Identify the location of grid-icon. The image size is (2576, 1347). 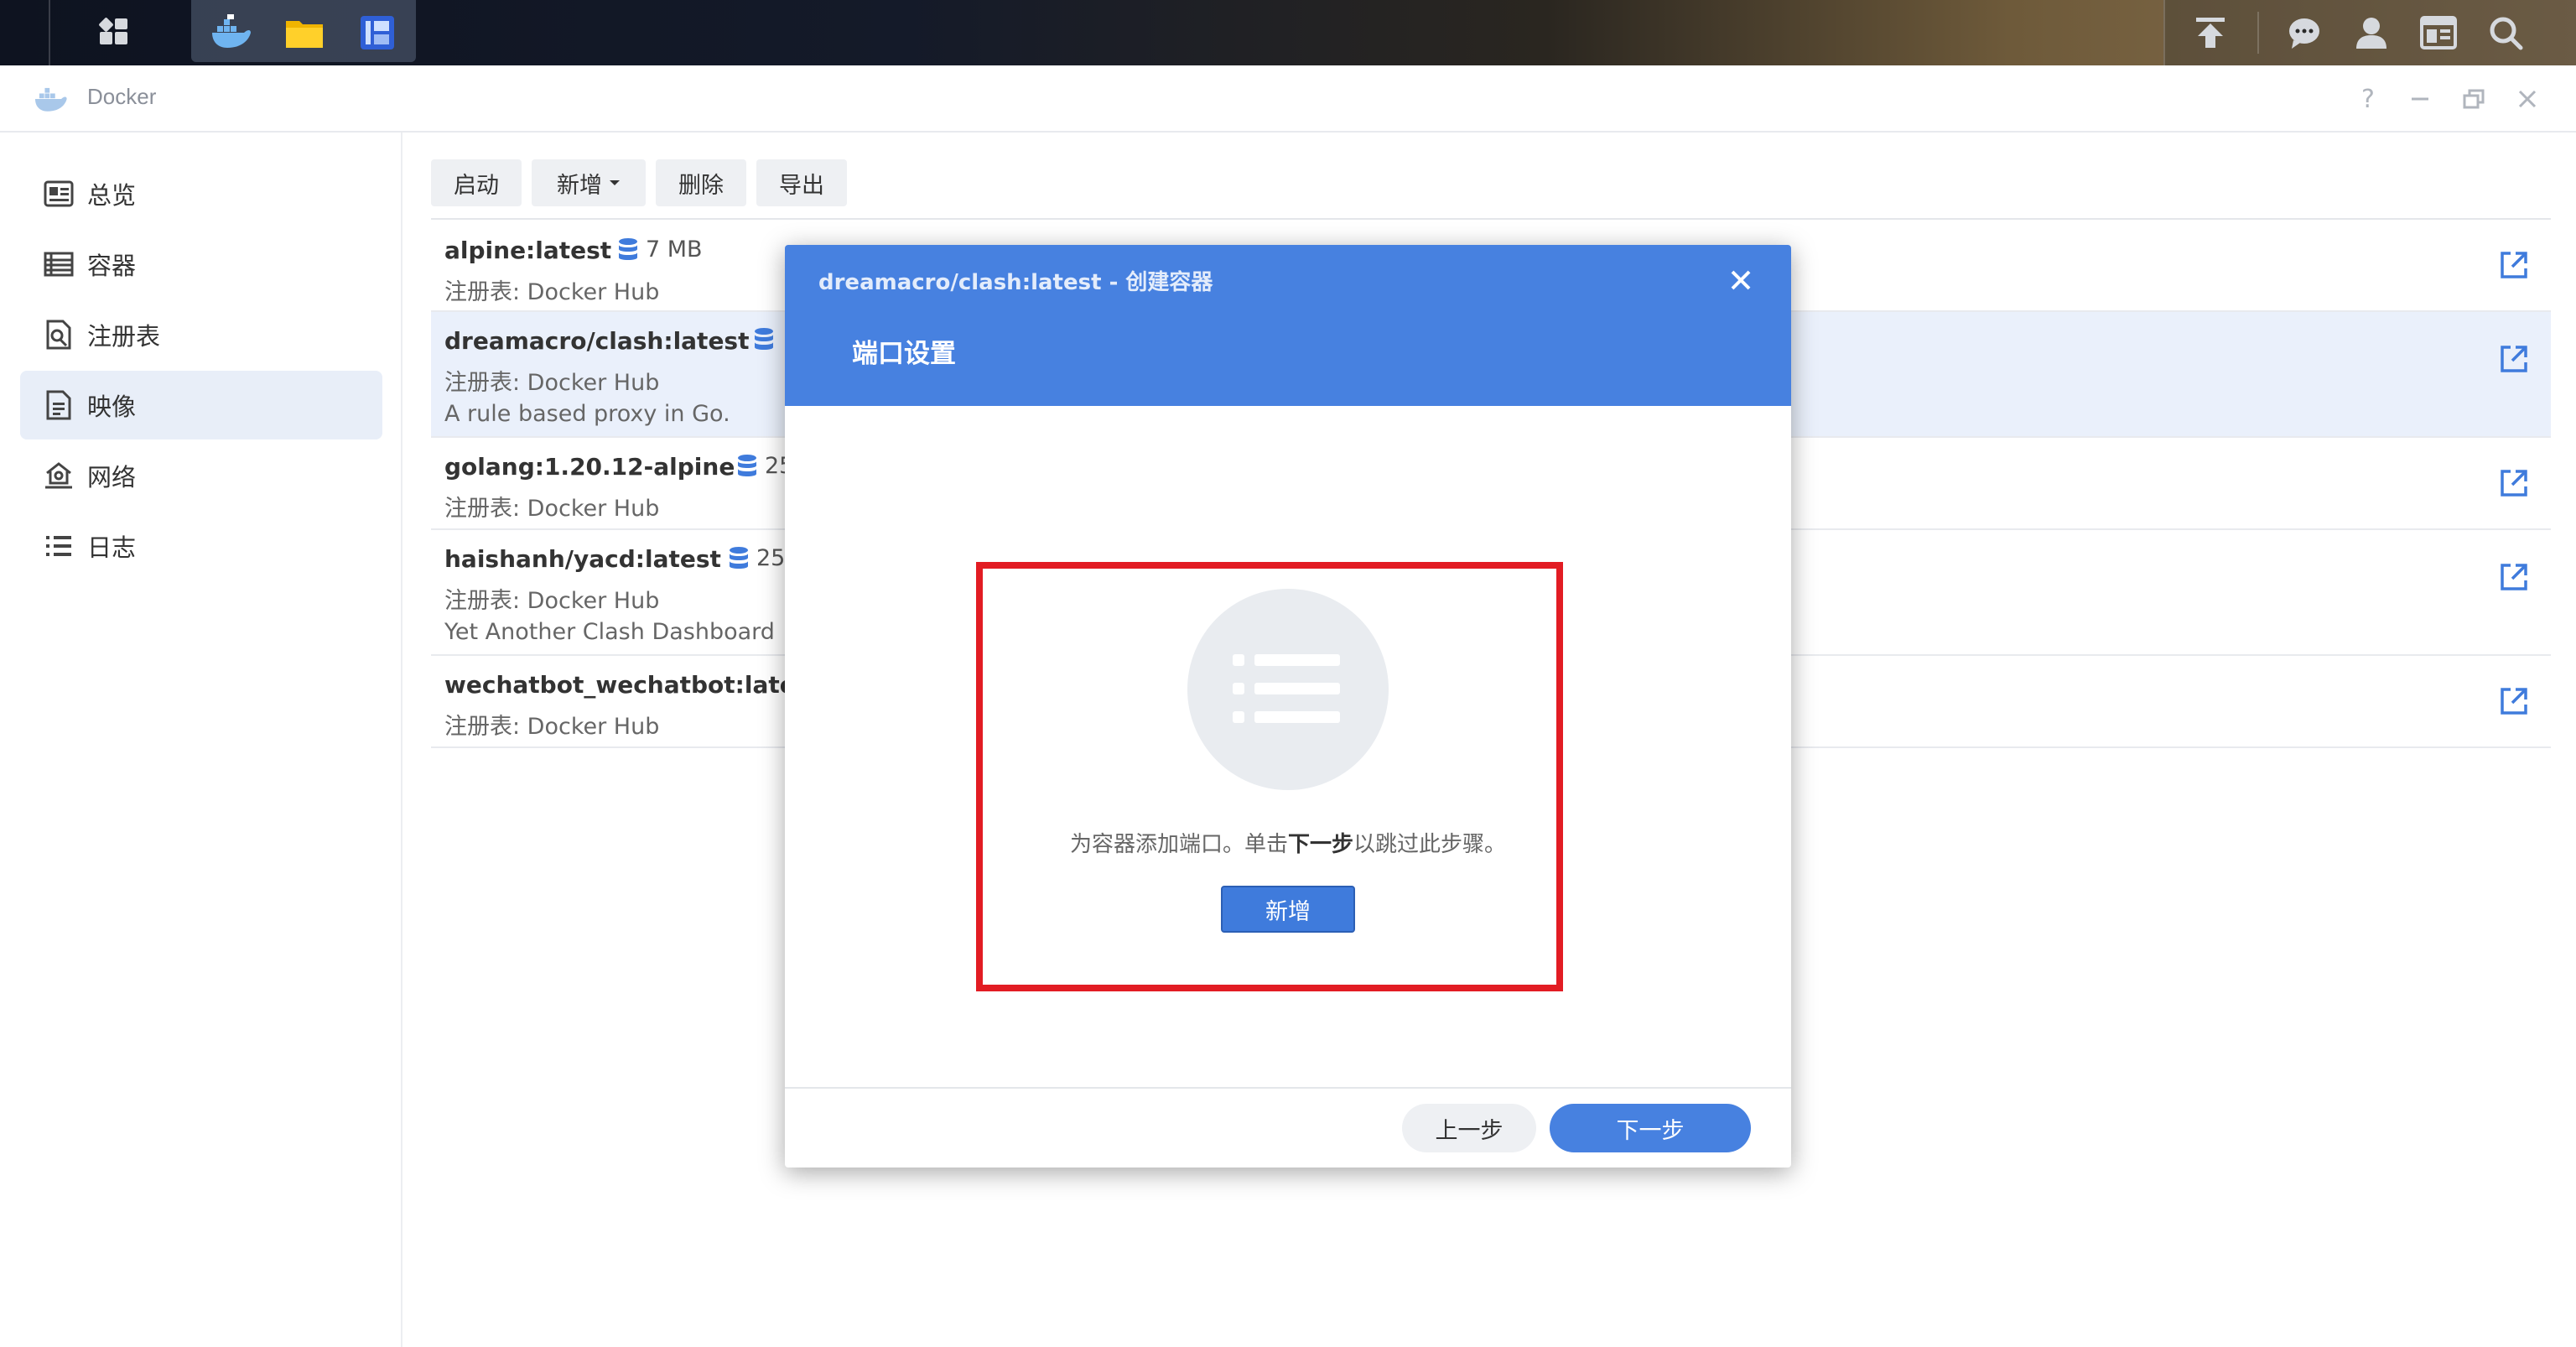
(113, 31).